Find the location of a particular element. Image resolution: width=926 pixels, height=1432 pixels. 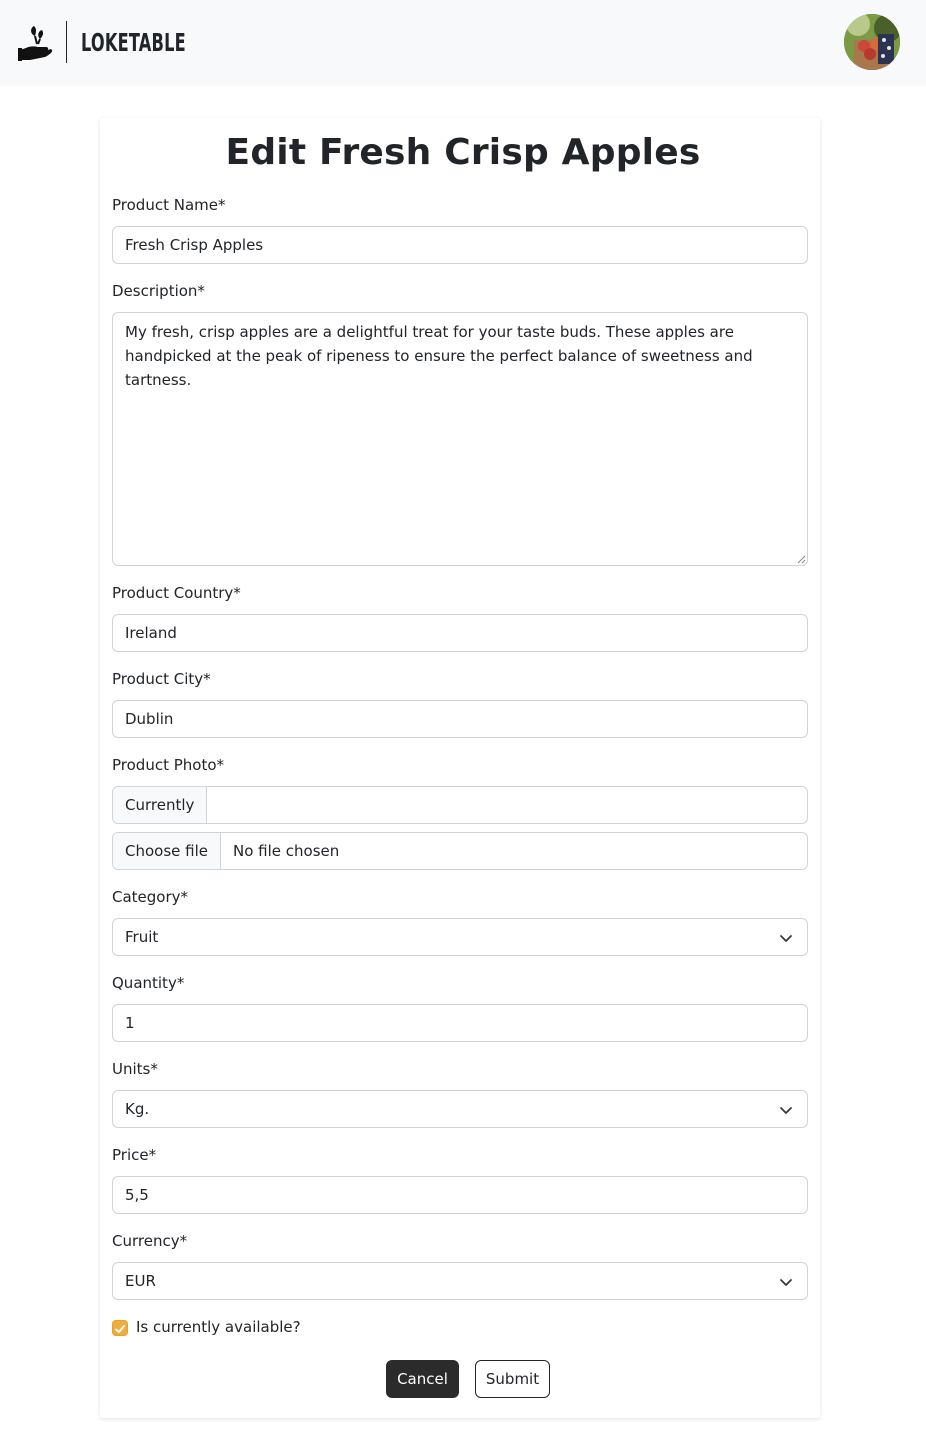

currency-selected-value: EUR is located at coordinates (140, 1281).